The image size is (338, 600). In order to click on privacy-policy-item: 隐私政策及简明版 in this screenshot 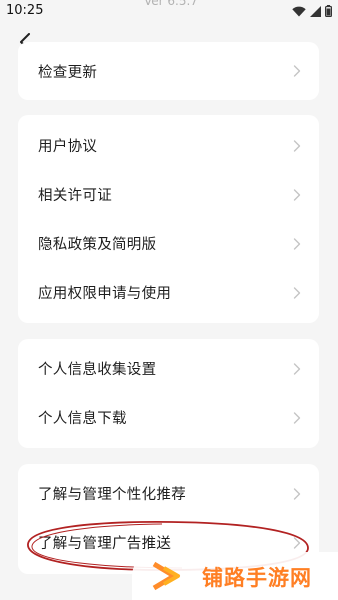, I will do `click(168, 243)`.